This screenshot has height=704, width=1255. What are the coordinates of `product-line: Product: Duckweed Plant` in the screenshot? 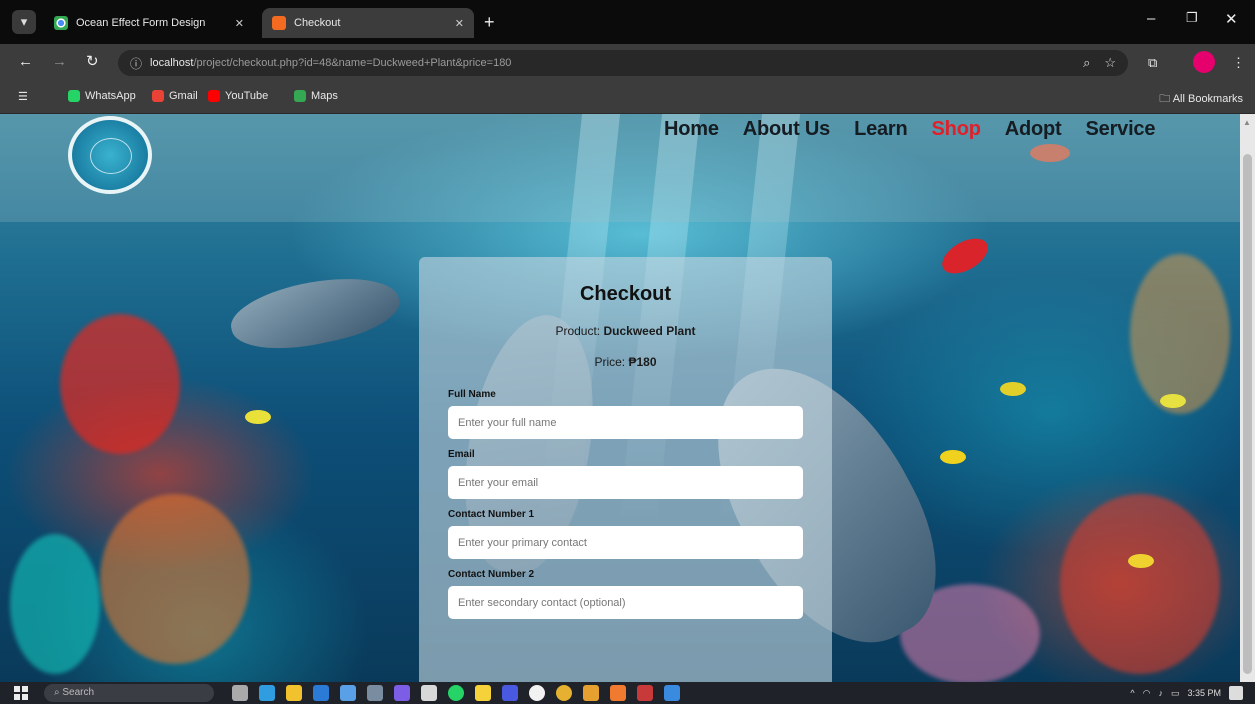 It's located at (625, 331).